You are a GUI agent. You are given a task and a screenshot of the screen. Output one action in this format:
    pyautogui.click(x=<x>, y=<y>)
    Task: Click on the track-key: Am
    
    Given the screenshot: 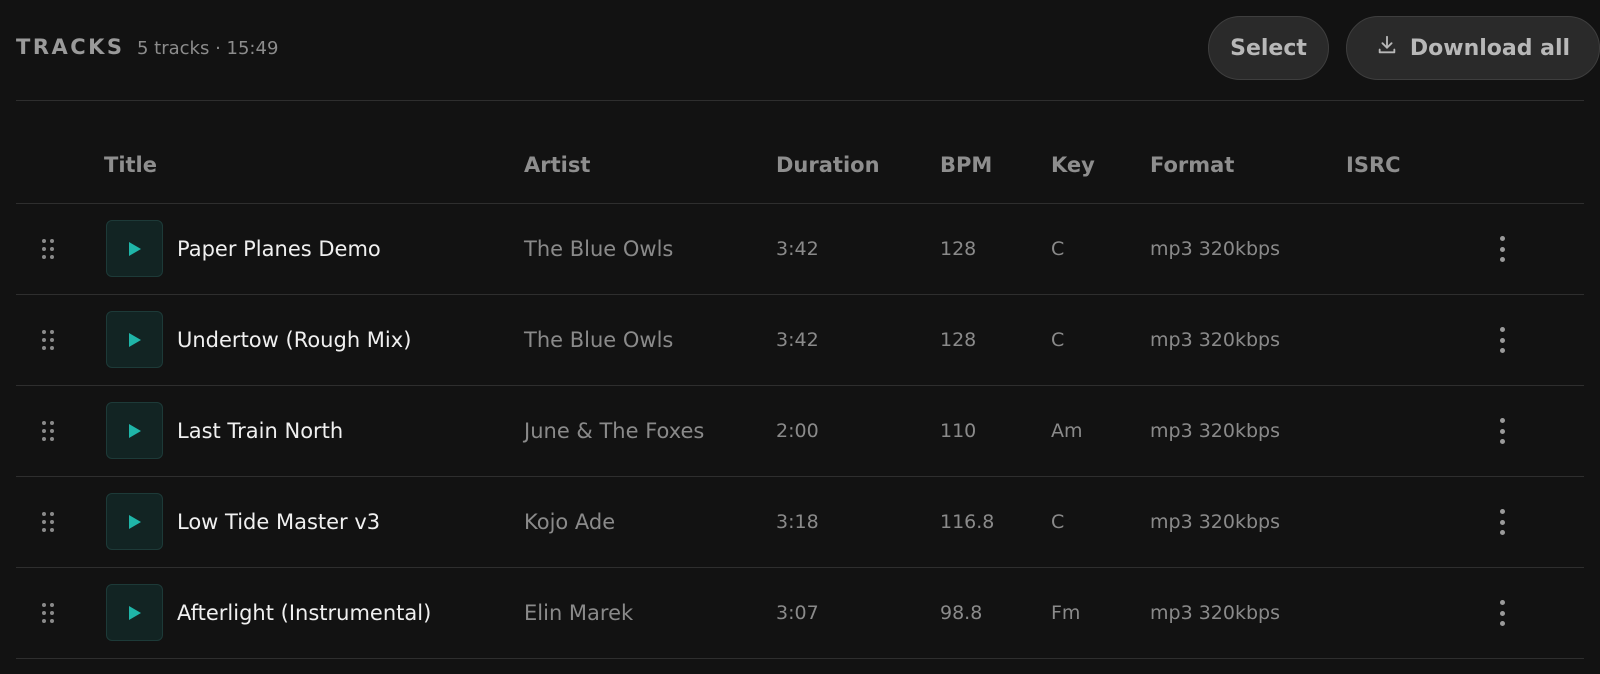 What is the action you would take?
    pyautogui.click(x=1067, y=431)
    